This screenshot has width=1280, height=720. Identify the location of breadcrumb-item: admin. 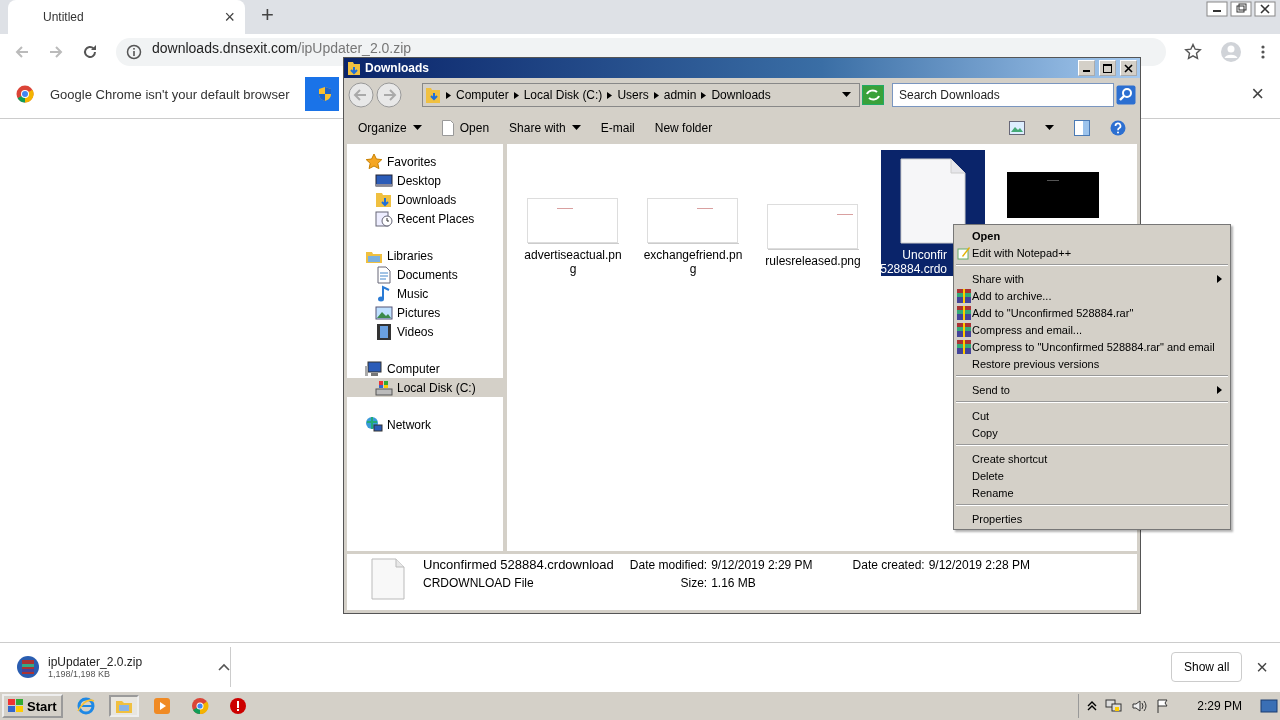
(680, 95).